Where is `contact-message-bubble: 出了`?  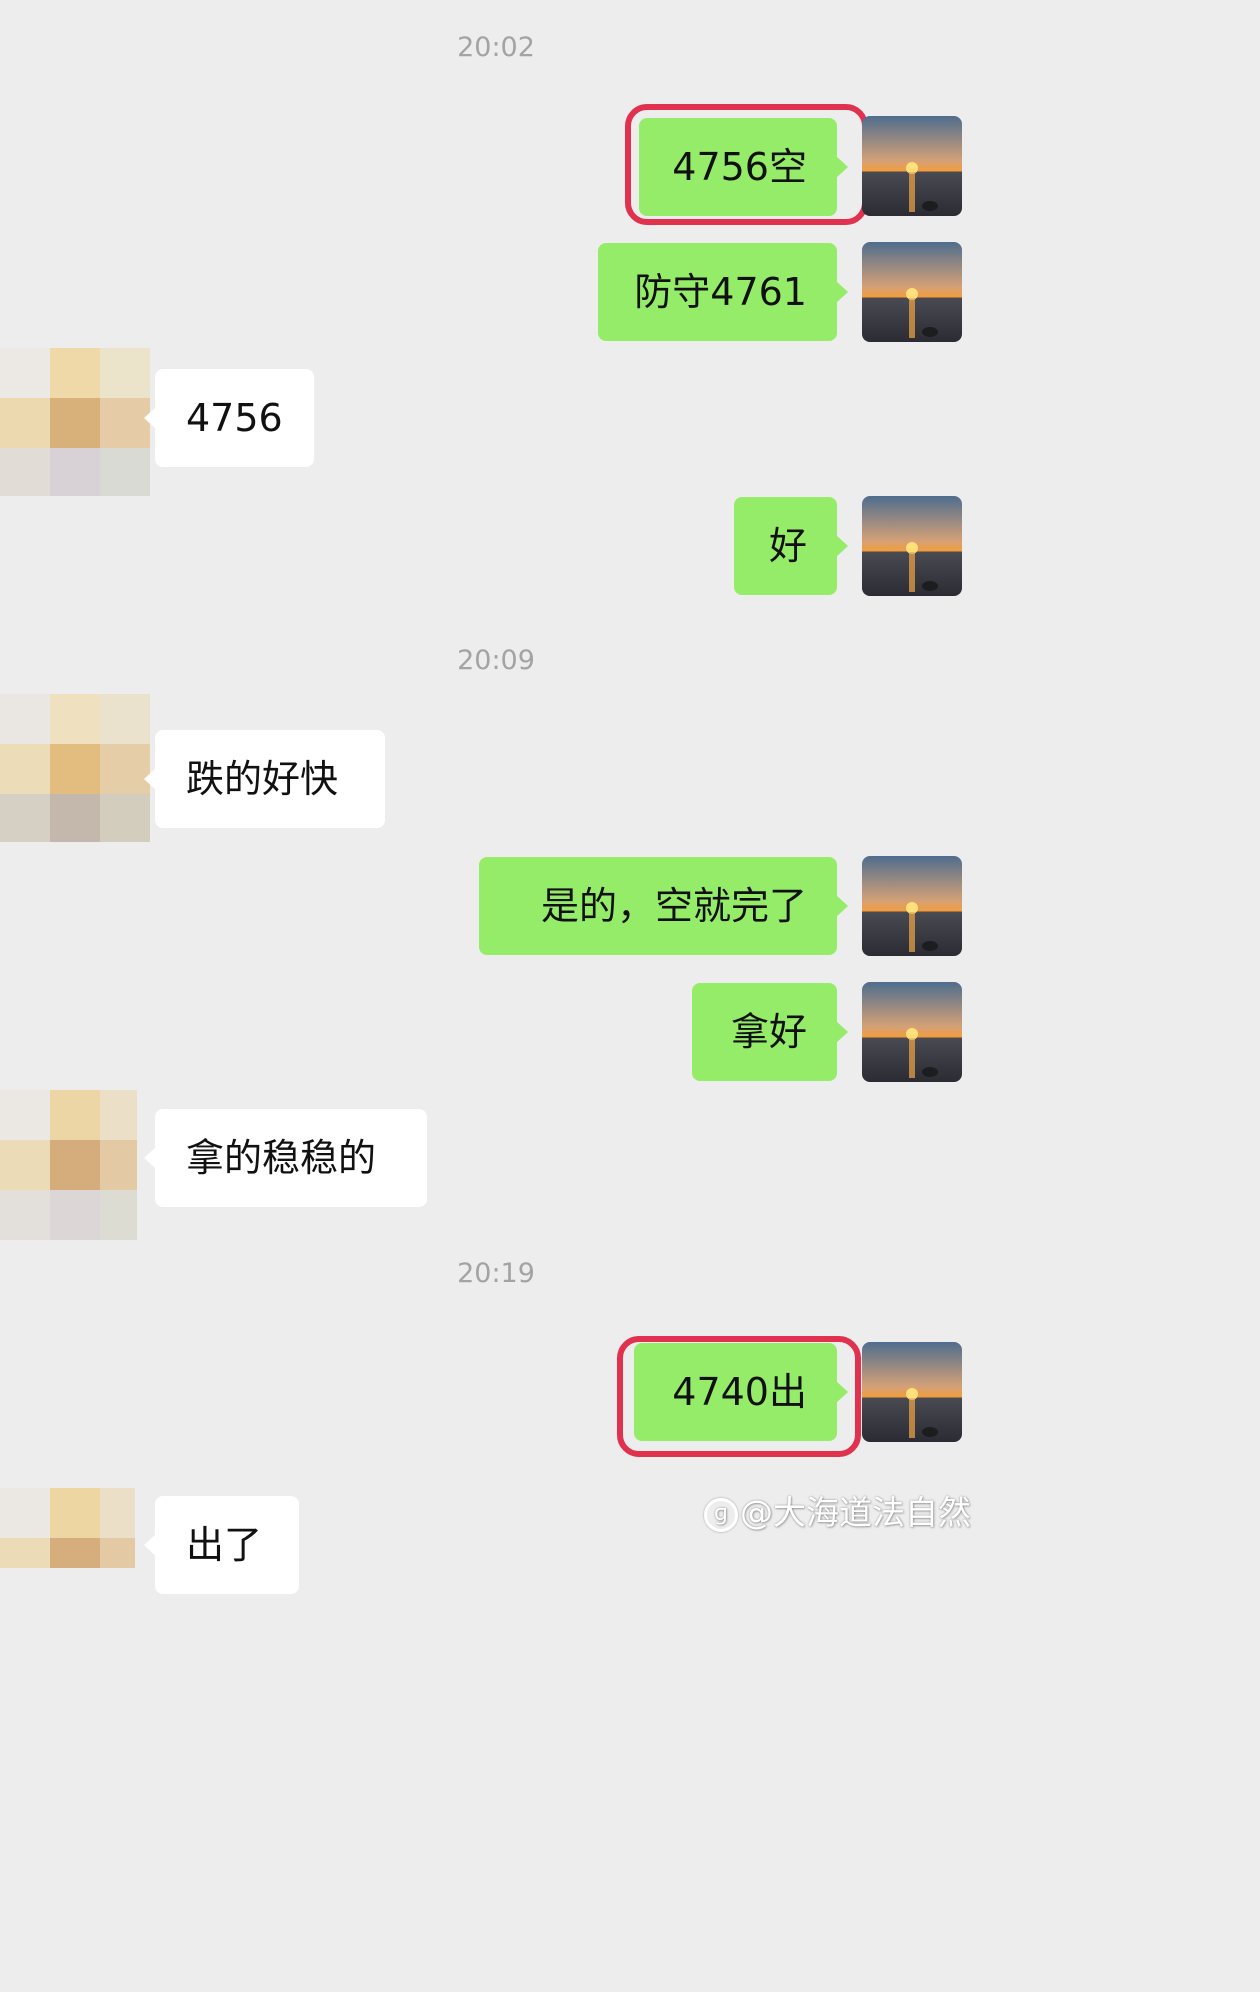 contact-message-bubble: 出了 is located at coordinates (221, 1545).